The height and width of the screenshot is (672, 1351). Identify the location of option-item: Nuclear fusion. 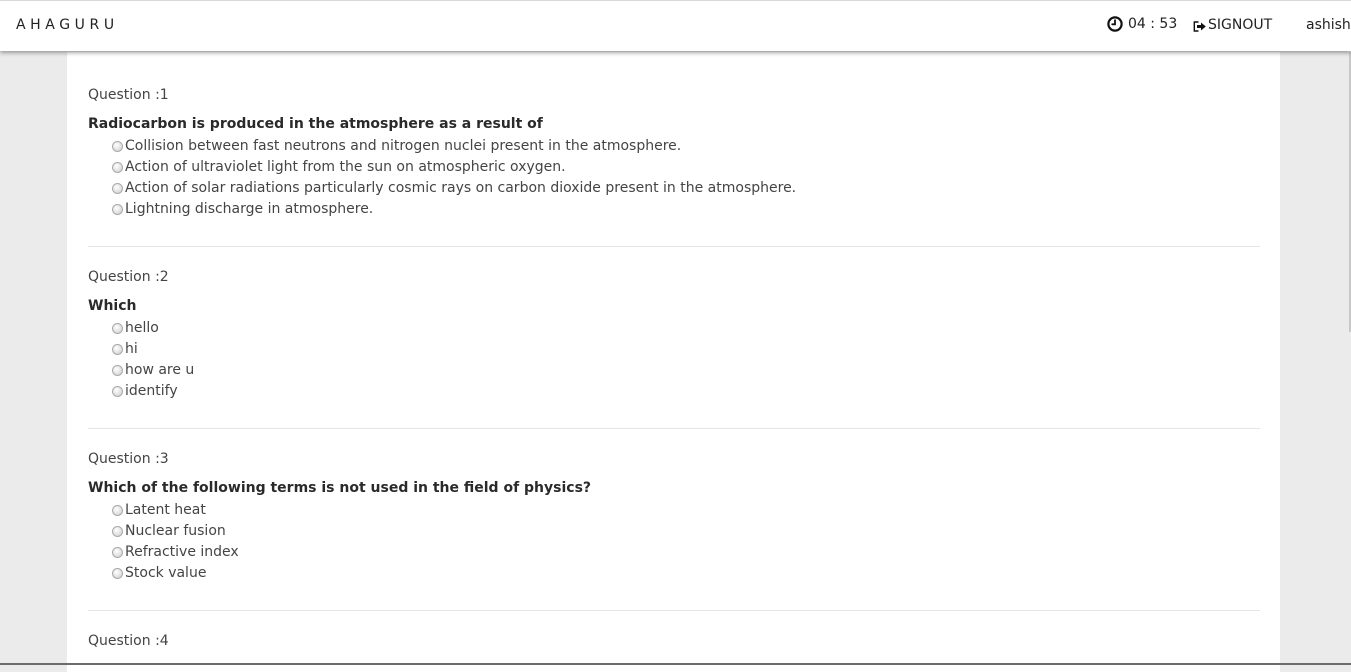
(175, 531).